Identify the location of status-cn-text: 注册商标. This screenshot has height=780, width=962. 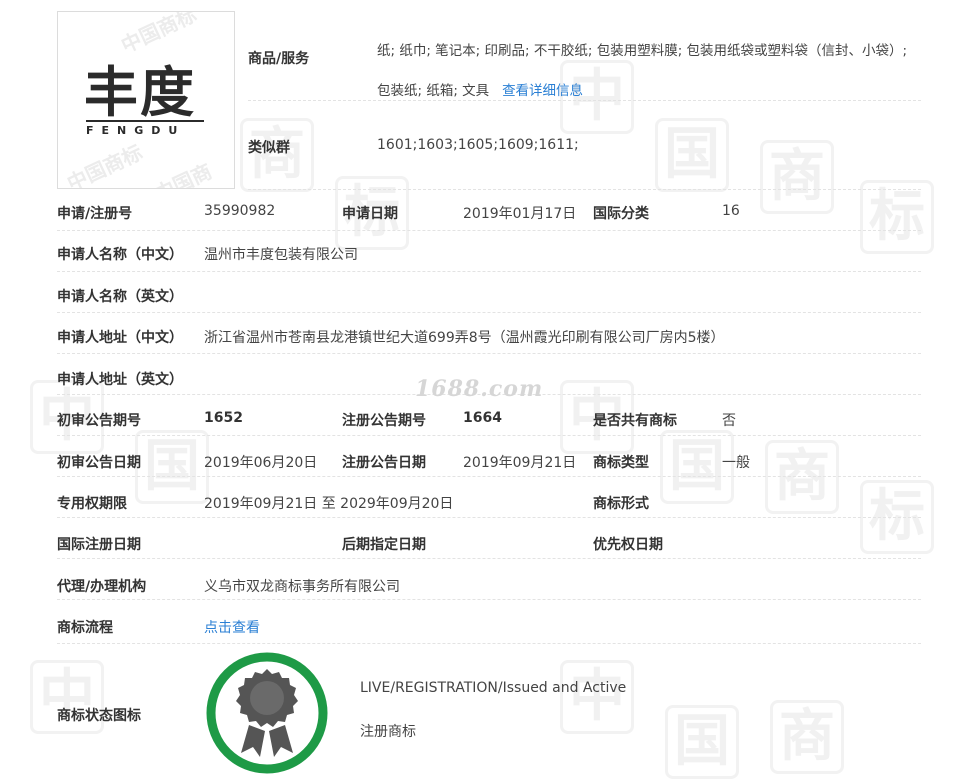
(388, 732).